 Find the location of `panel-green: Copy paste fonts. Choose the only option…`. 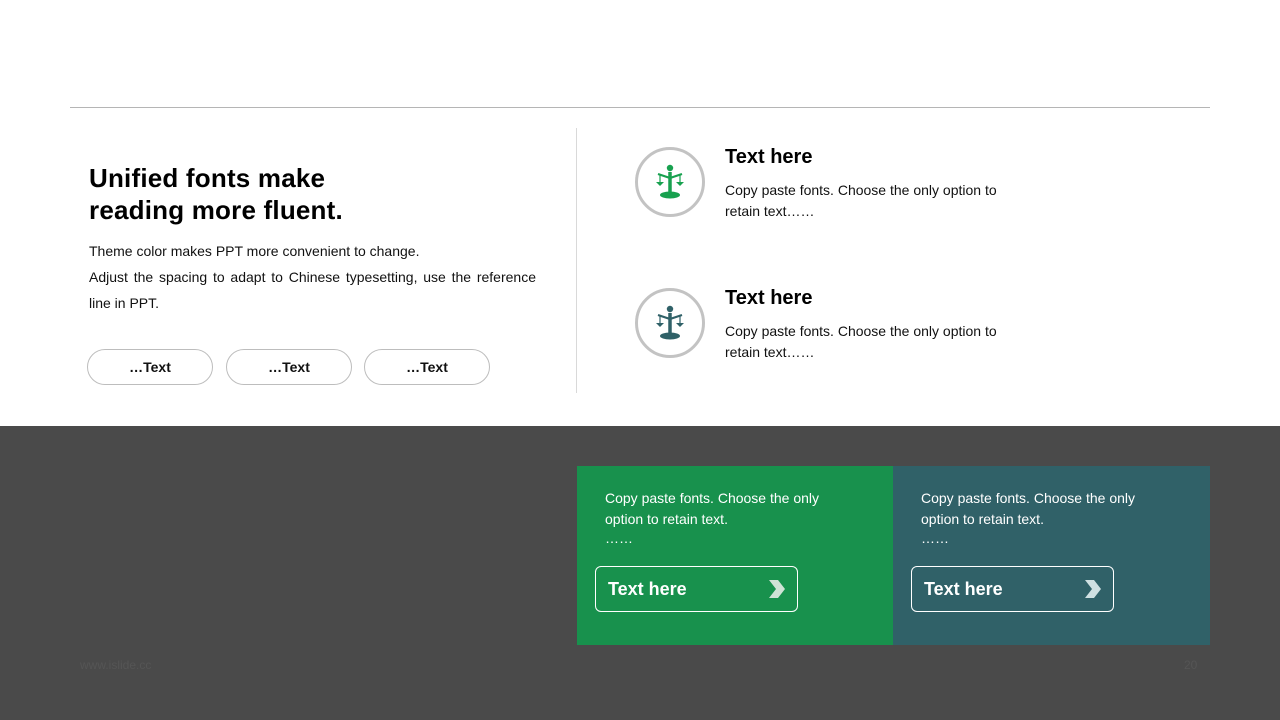

panel-green: Copy paste fonts. Choose the only option… is located at coordinates (735, 555).